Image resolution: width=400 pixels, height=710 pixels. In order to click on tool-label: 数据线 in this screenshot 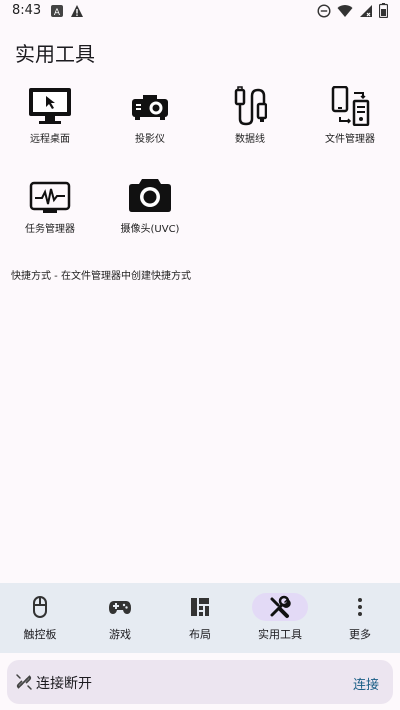, I will do `click(250, 139)`.